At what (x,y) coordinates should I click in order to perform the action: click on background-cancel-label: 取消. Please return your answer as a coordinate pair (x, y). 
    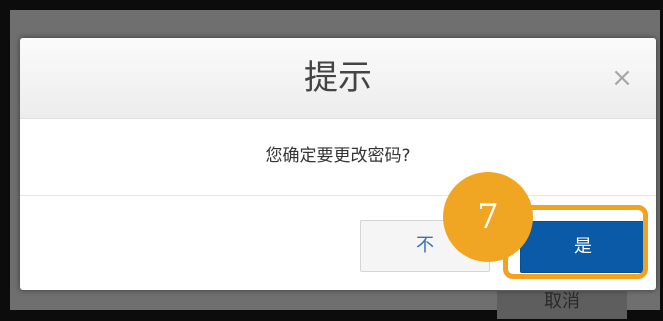
    Looking at the image, I should click on (562, 301).